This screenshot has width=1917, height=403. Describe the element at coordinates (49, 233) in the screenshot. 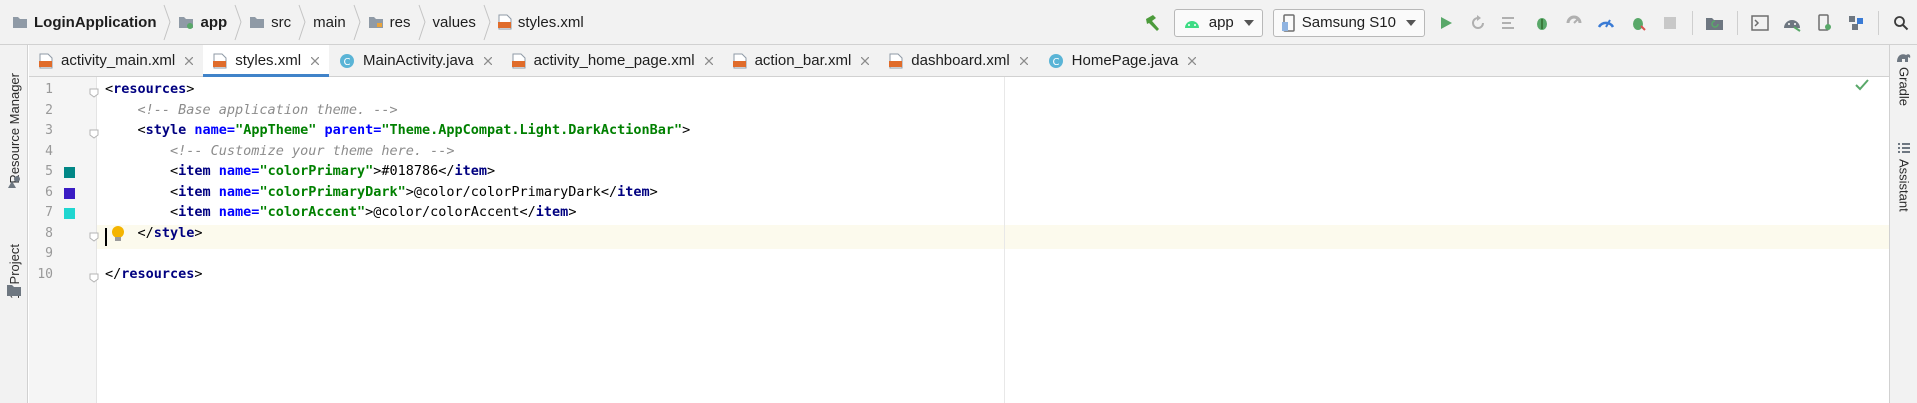

I see `line-number: 8` at that location.